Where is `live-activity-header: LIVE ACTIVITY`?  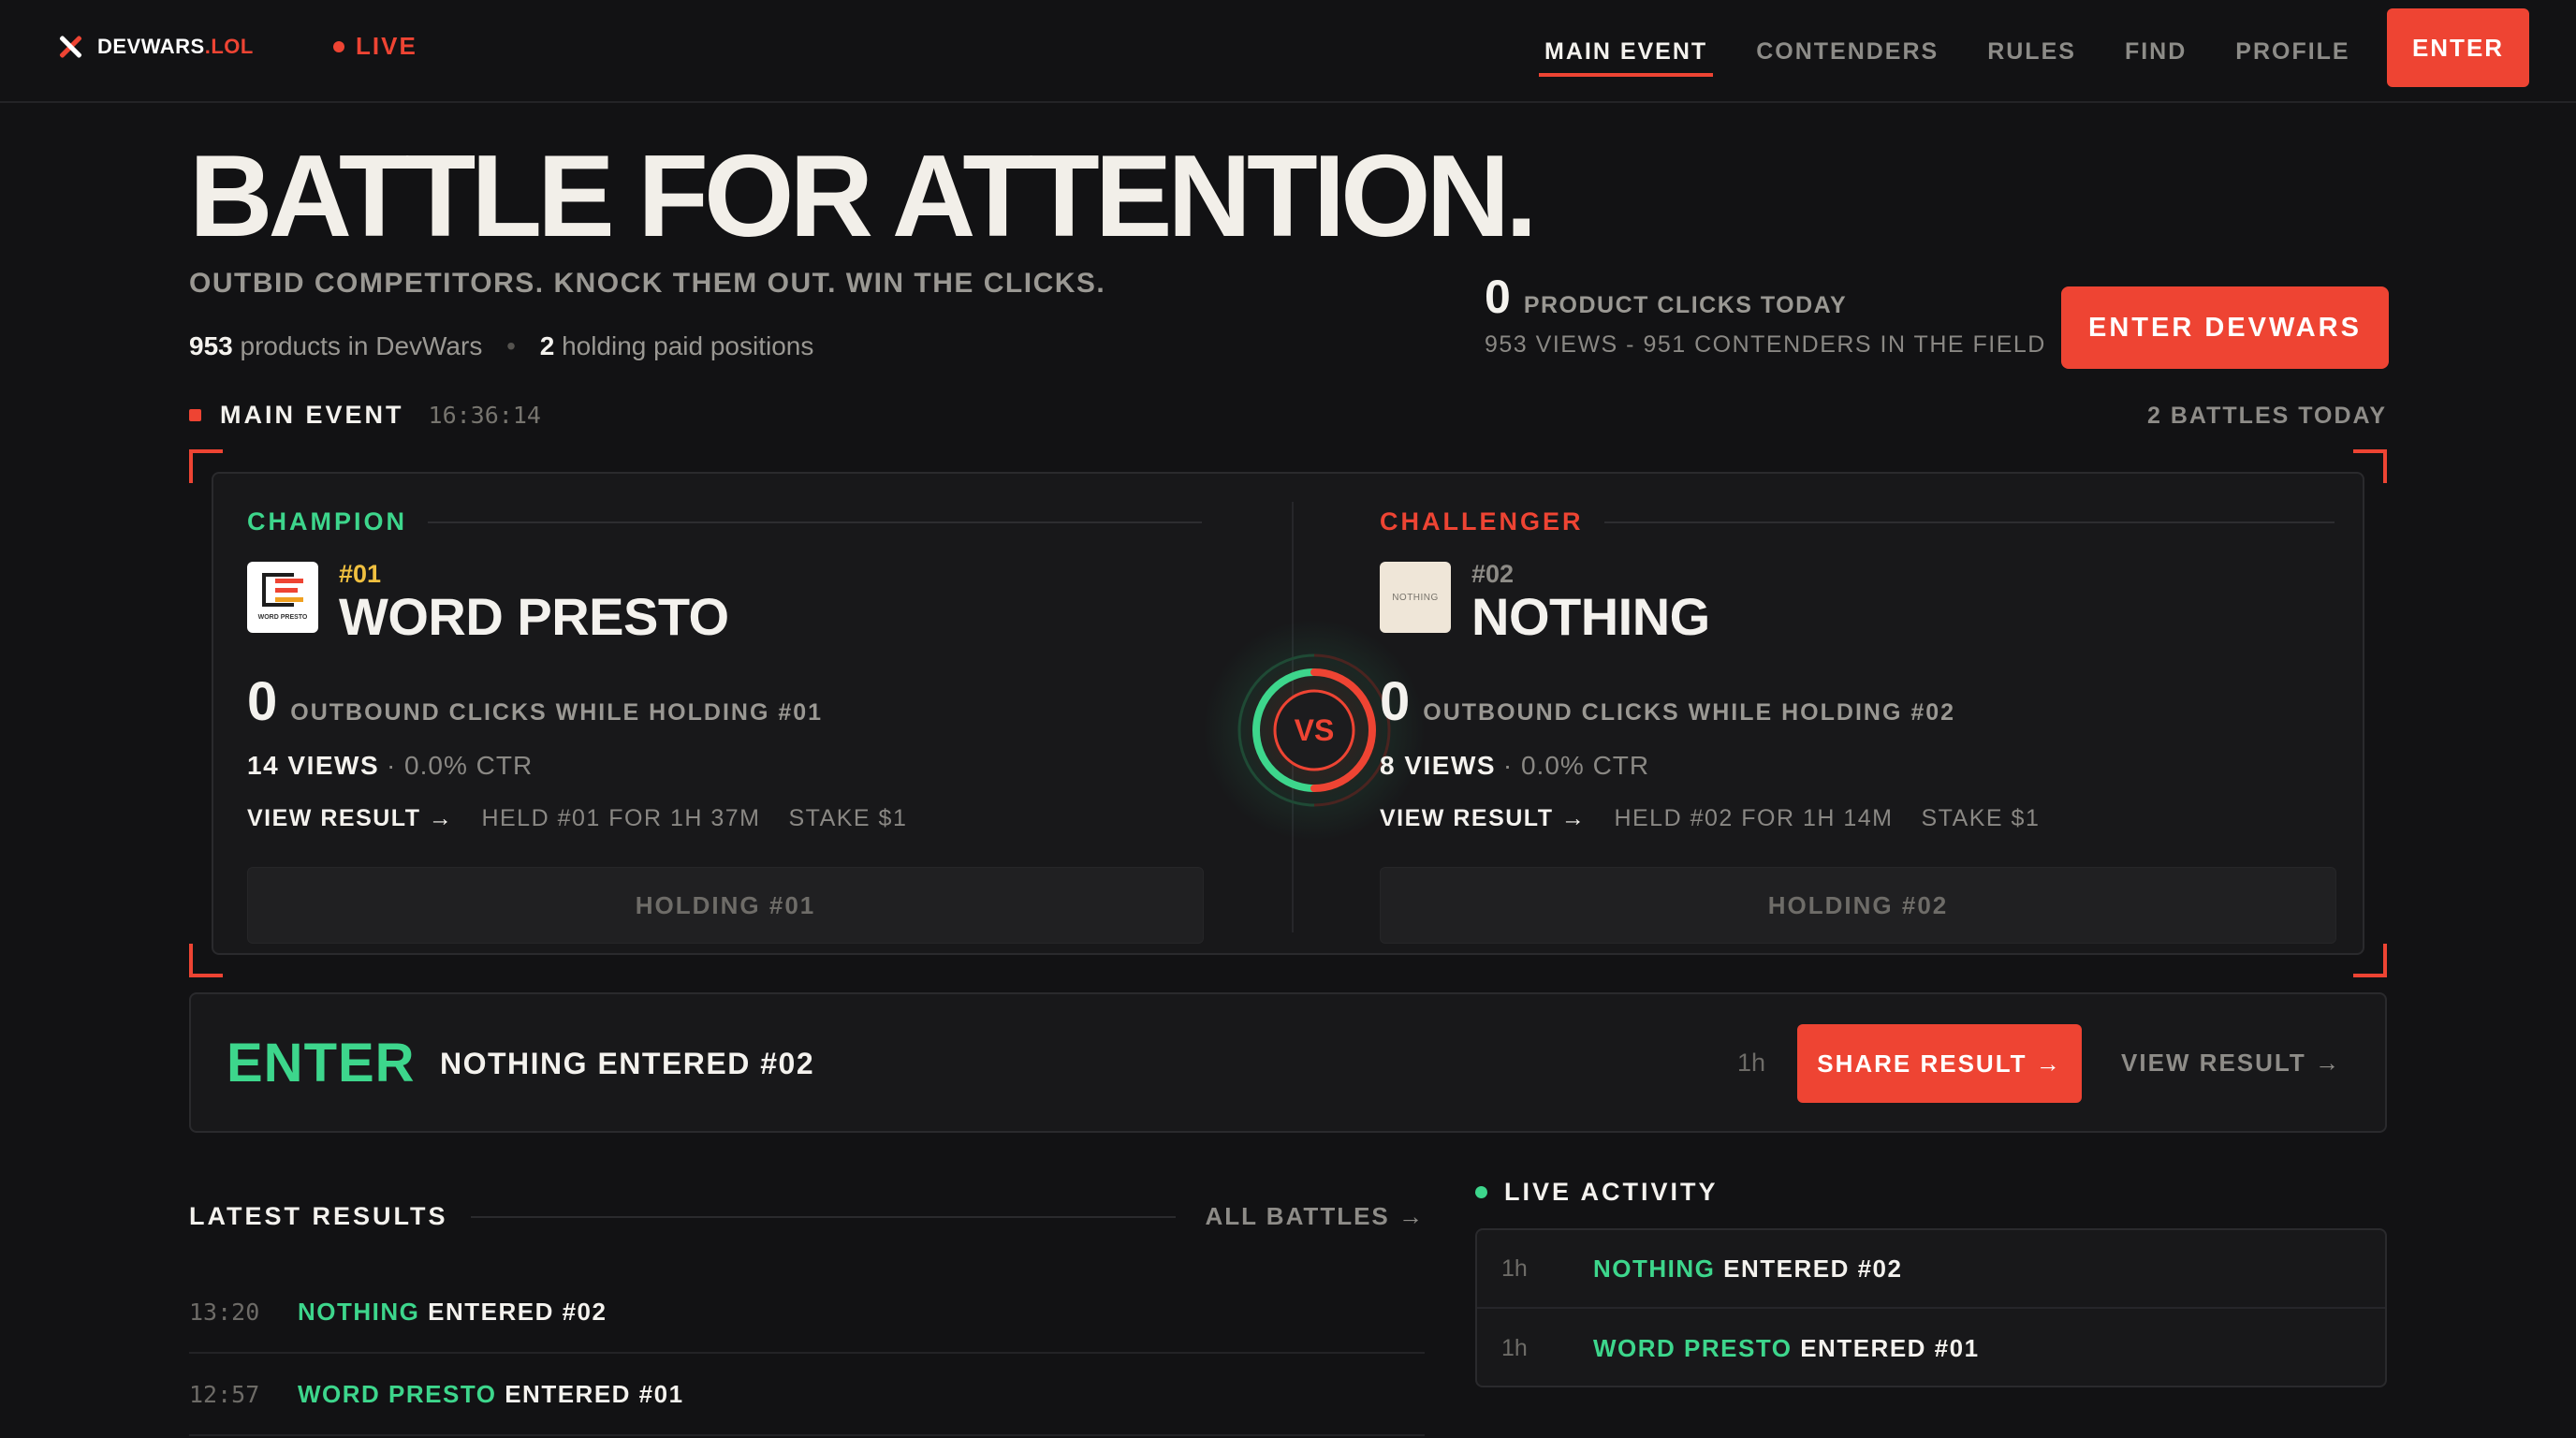 live-activity-header: LIVE ACTIVITY is located at coordinates (1597, 1192).